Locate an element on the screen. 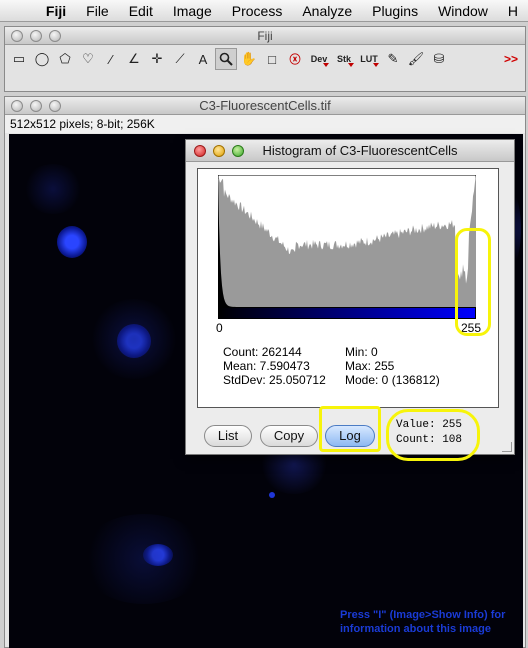  image-titlebar: C3-FluorescentCells.tif is located at coordinates (265, 106).